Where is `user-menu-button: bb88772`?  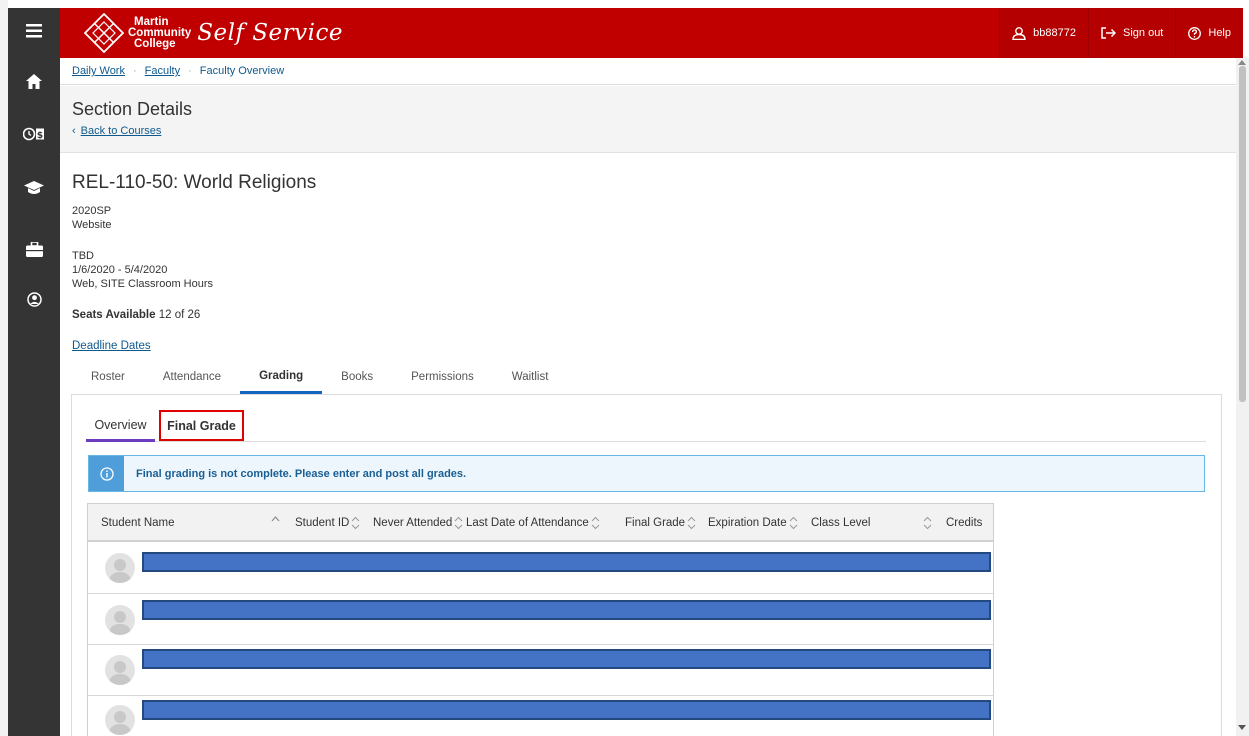
user-menu-button: bb88772 is located at coordinates (1043, 33).